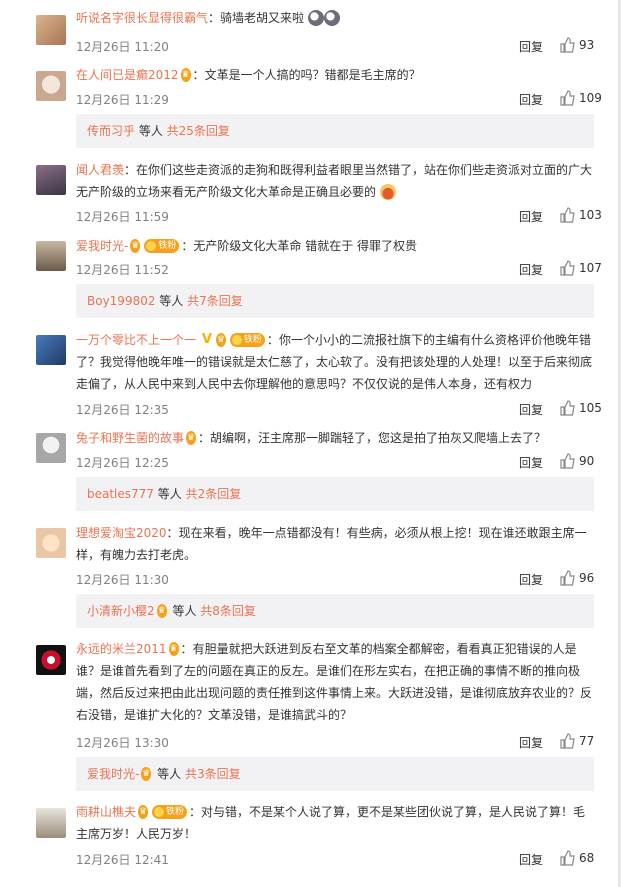 The width and height of the screenshot is (621, 887). What do you see at coordinates (198, 131) in the screenshot?
I see `sub-reply-total: 共25条回复` at bounding box center [198, 131].